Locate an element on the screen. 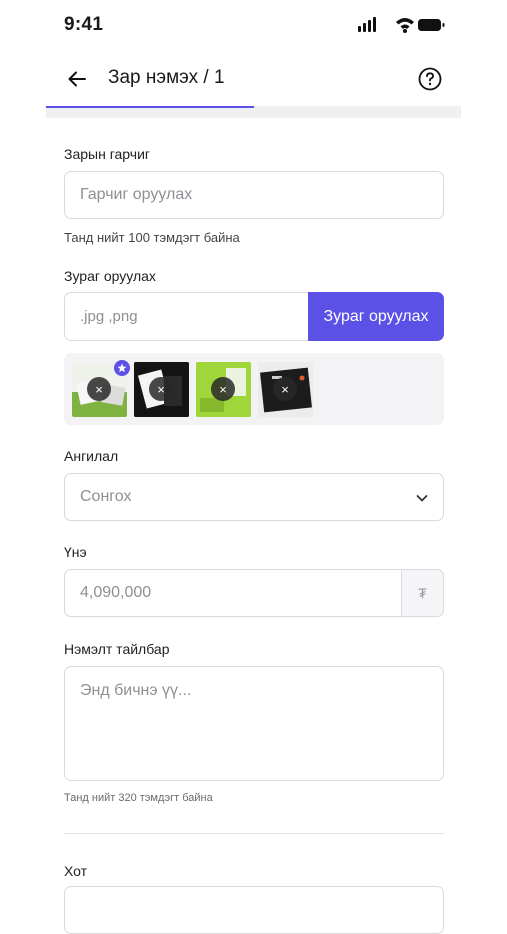 Image resolution: width=507 pixels, height=934 pixels. image-file-input: .jpg ,png is located at coordinates (187, 316).